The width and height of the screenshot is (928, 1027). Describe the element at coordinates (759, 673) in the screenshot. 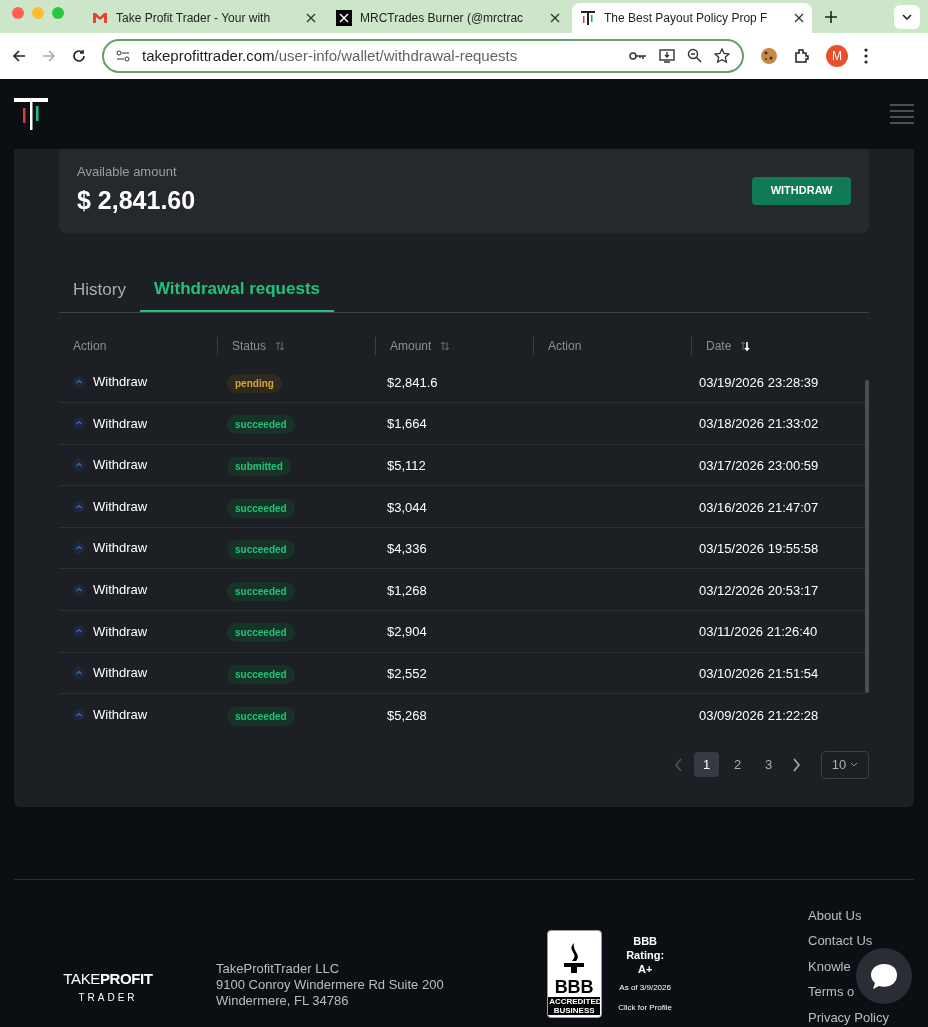

I see `date-cell: 03/10/2026 21:51:54` at that location.